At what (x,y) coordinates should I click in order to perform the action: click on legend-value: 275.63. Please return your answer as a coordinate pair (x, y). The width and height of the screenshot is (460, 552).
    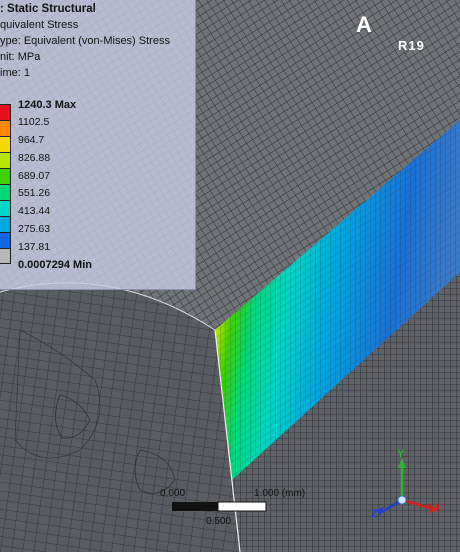
    Looking at the image, I should click on (34, 229).